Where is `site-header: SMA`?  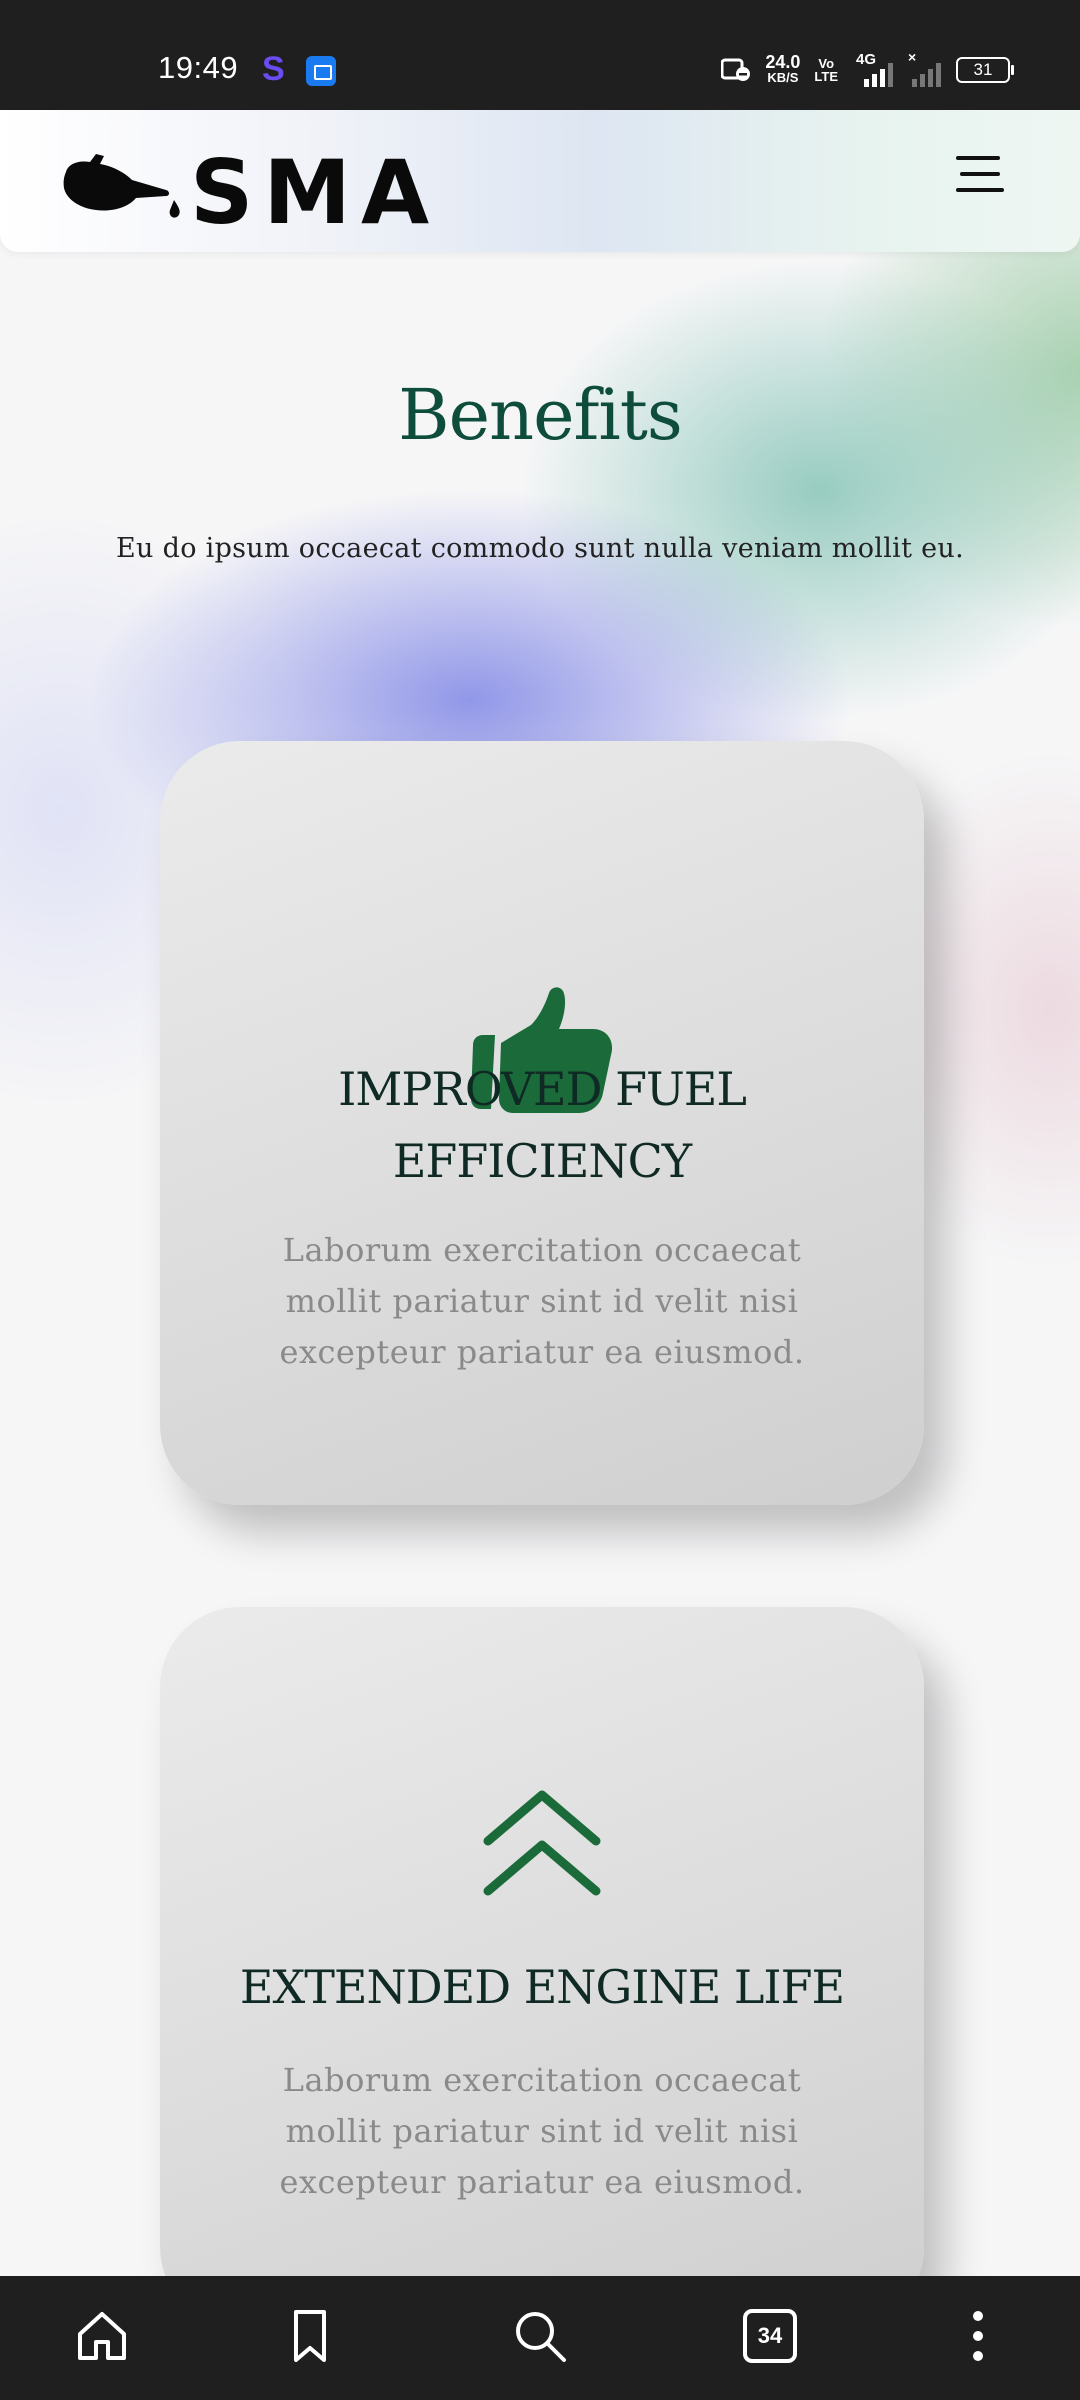
site-header: SMA is located at coordinates (540, 181).